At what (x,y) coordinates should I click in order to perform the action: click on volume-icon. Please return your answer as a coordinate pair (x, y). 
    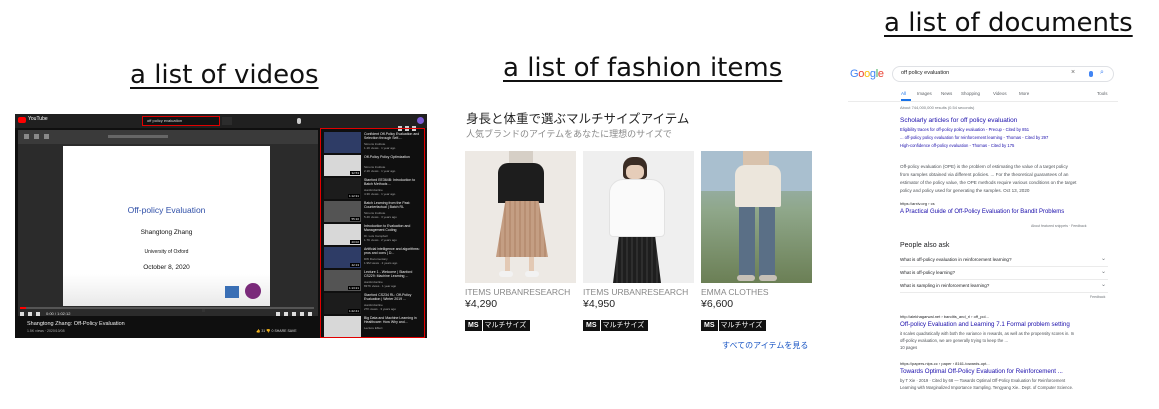
    Looking at the image, I should click on (38, 314).